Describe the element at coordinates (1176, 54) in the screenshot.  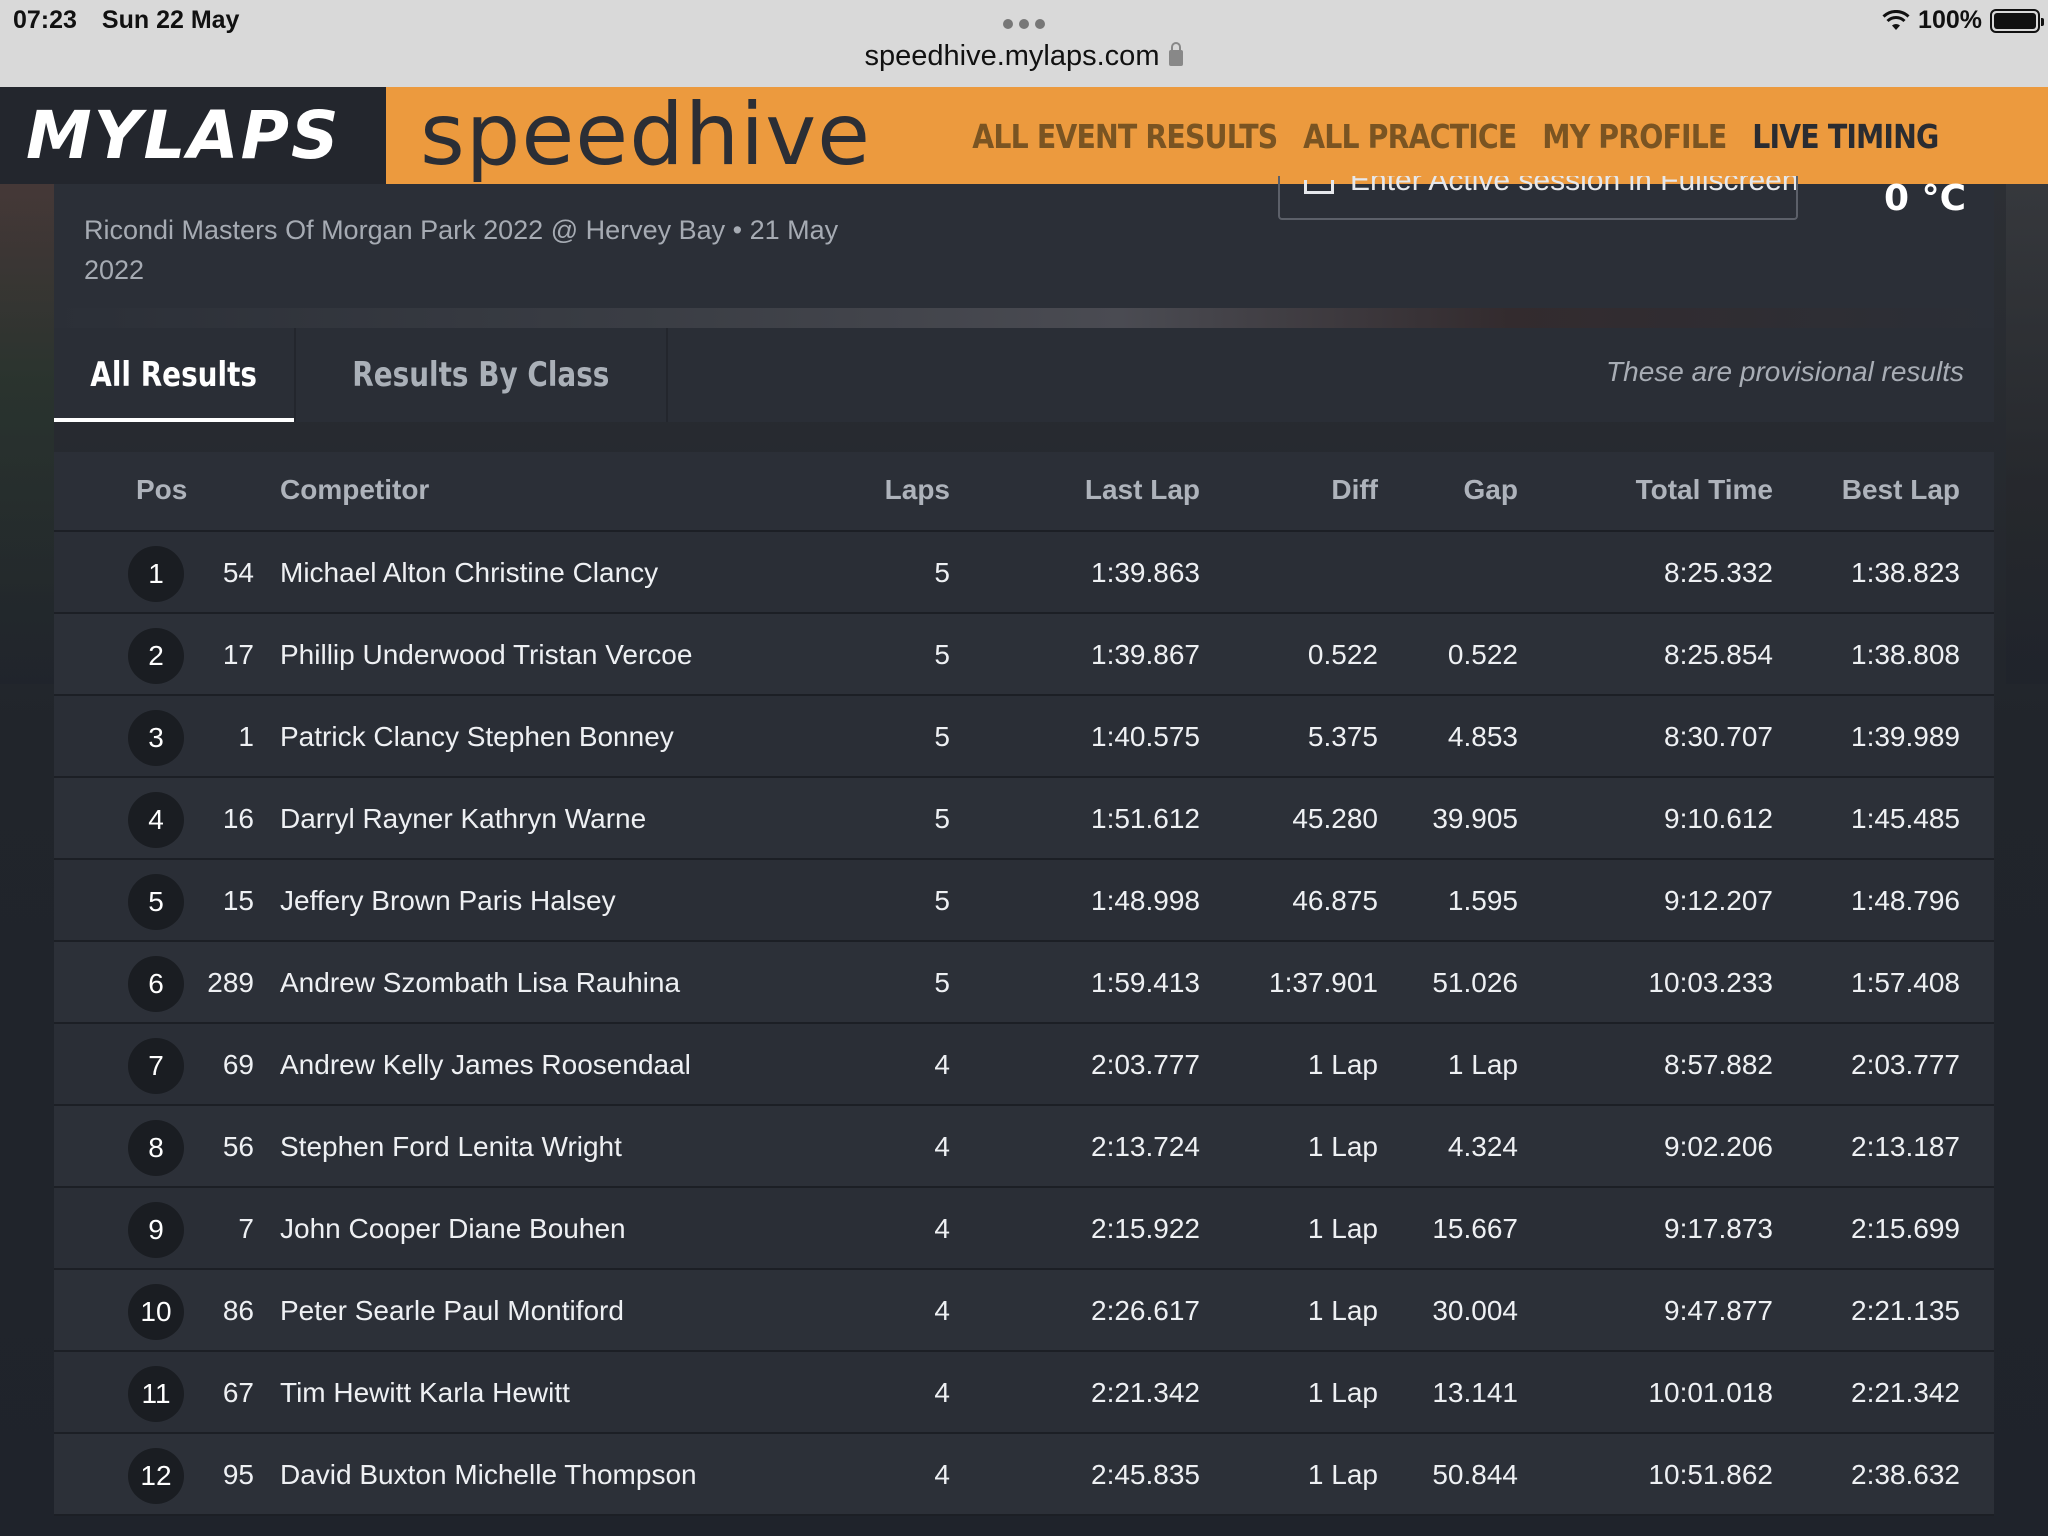
I see `lock-icon` at that location.